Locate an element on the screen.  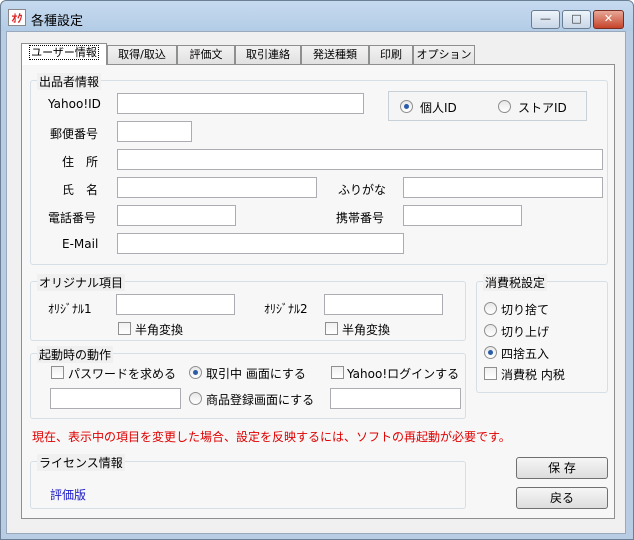
tax-round-radio is located at coordinates (490, 352).